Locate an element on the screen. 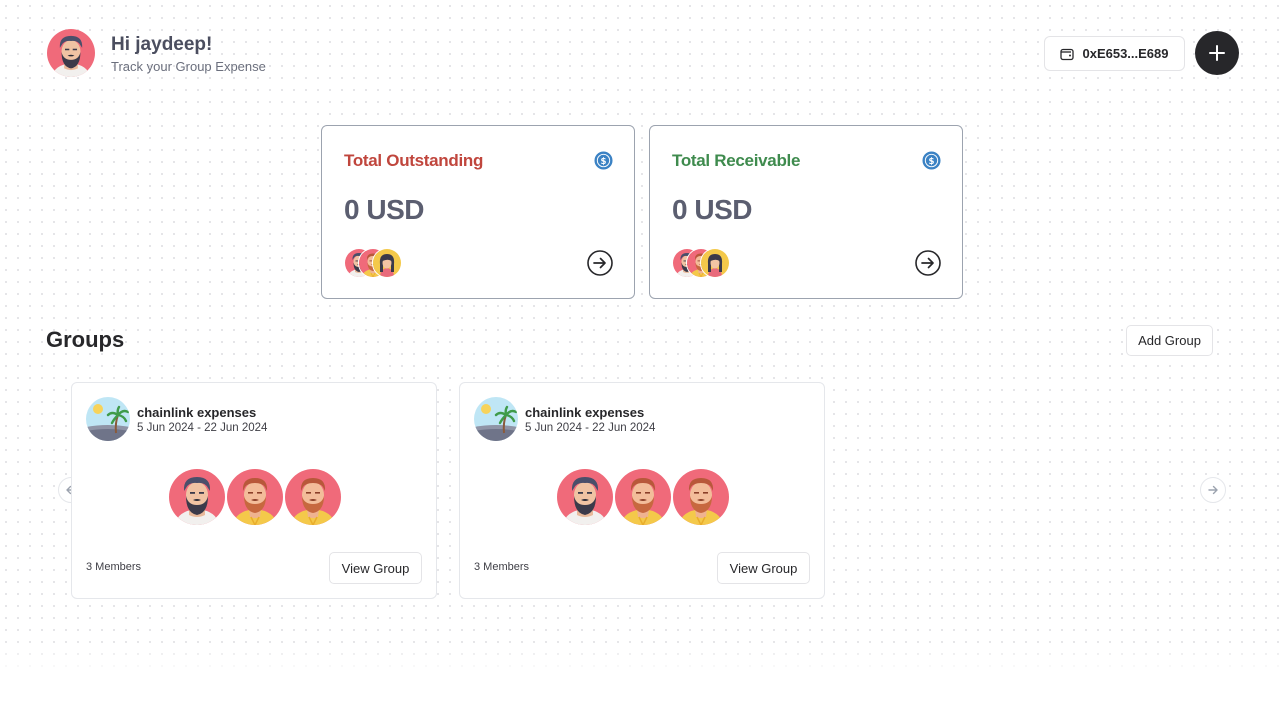 This screenshot has height=728, width=1280. background-fade is located at coordinates (640, 684).